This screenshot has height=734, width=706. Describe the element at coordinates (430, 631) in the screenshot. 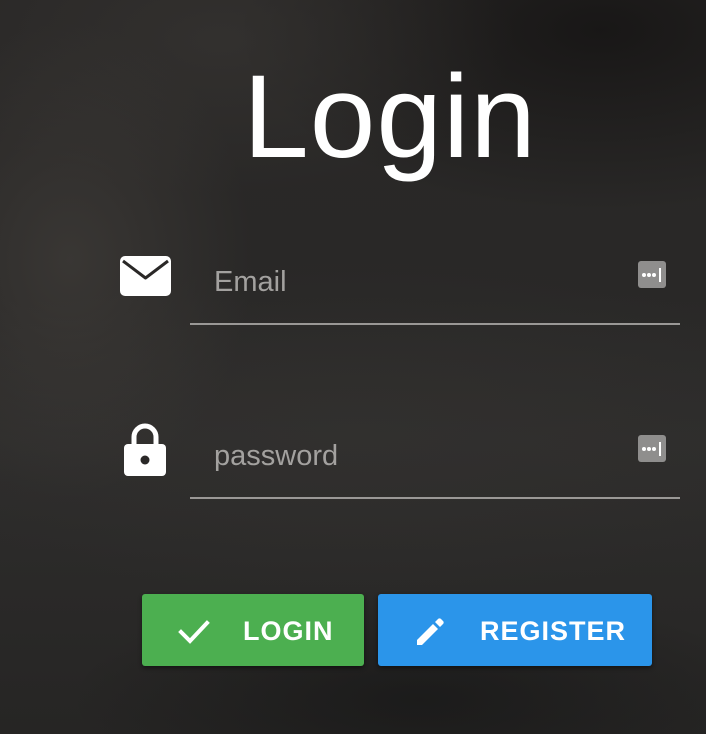

I see `pencil-icon` at that location.